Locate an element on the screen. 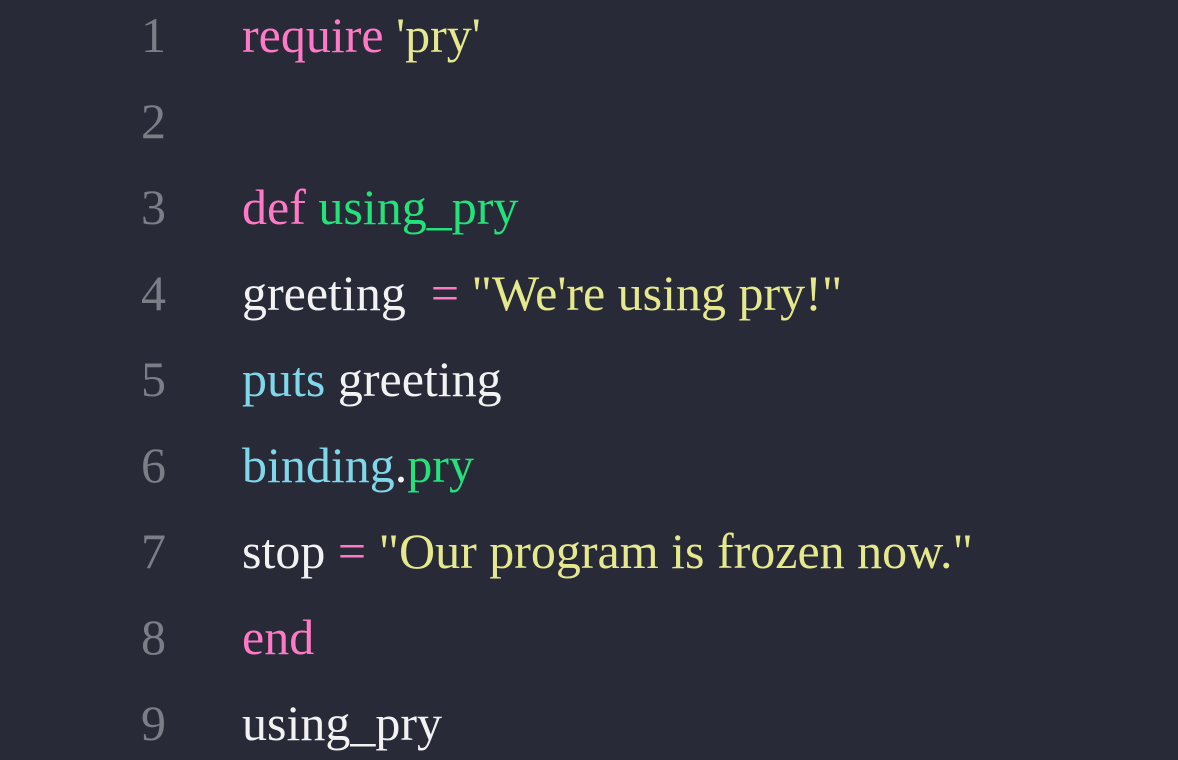  code-line: 6 binding.pry is located at coordinates (589, 479).